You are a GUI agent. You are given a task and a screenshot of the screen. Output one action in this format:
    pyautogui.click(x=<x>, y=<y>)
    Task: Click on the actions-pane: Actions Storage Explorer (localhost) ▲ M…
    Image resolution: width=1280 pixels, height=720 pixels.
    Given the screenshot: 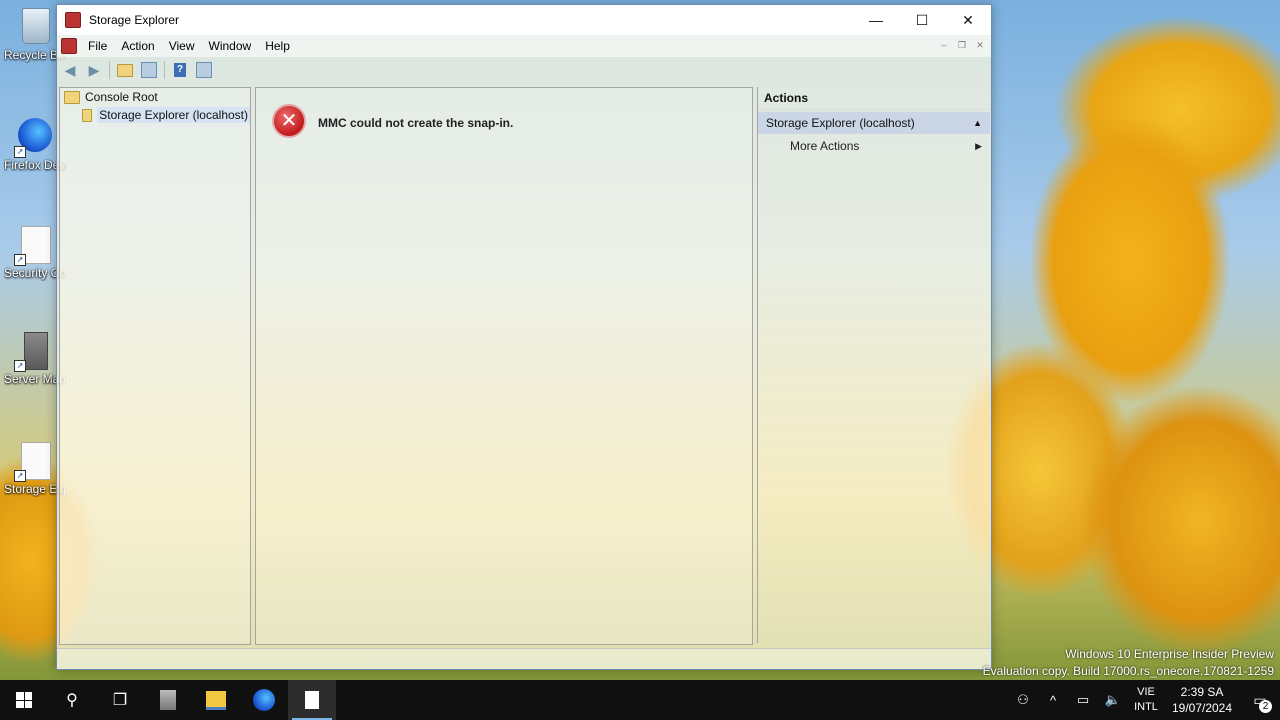 What is the action you would take?
    pyautogui.click(x=873, y=365)
    